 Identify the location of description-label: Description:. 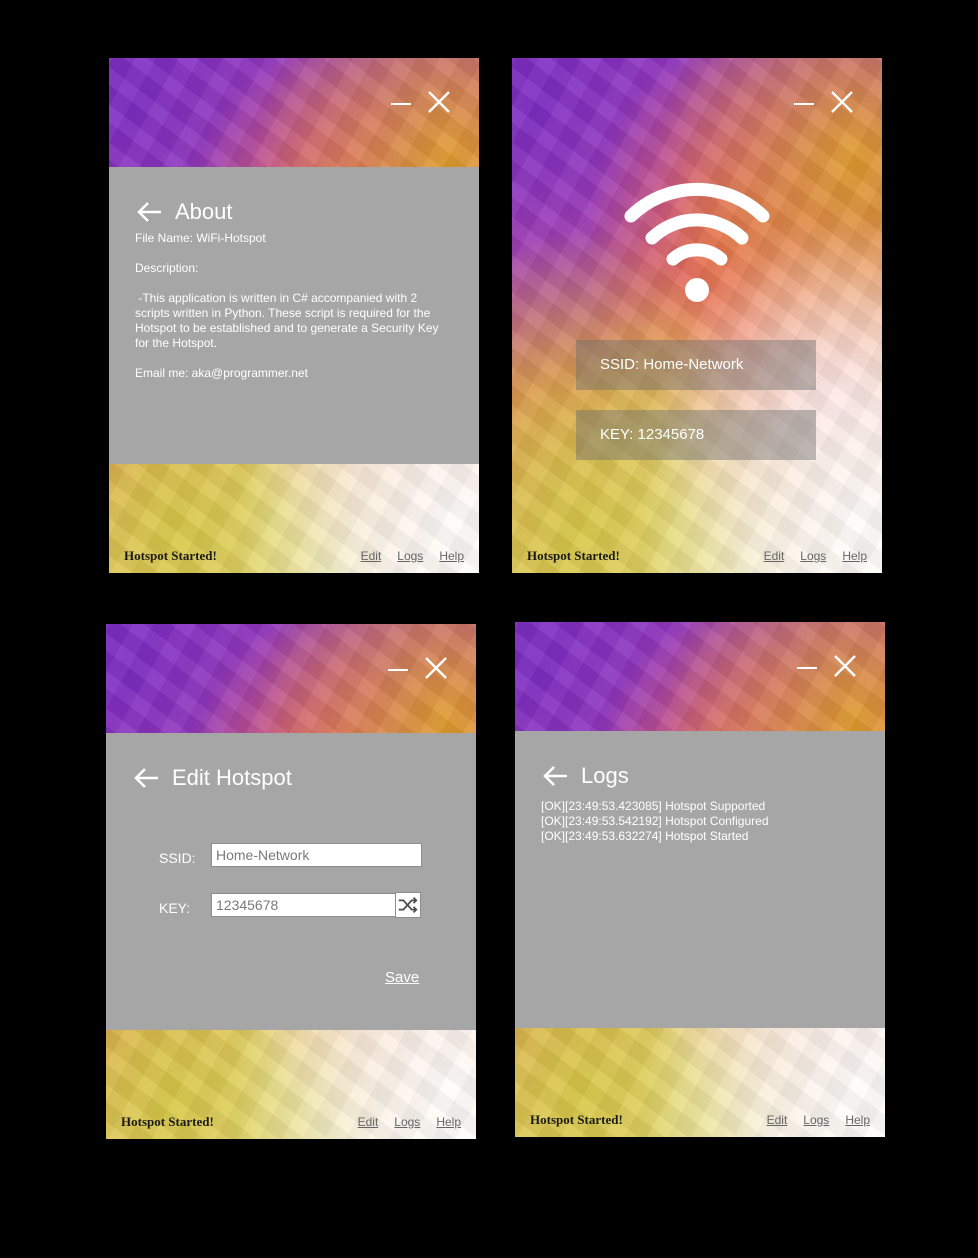
(167, 268).